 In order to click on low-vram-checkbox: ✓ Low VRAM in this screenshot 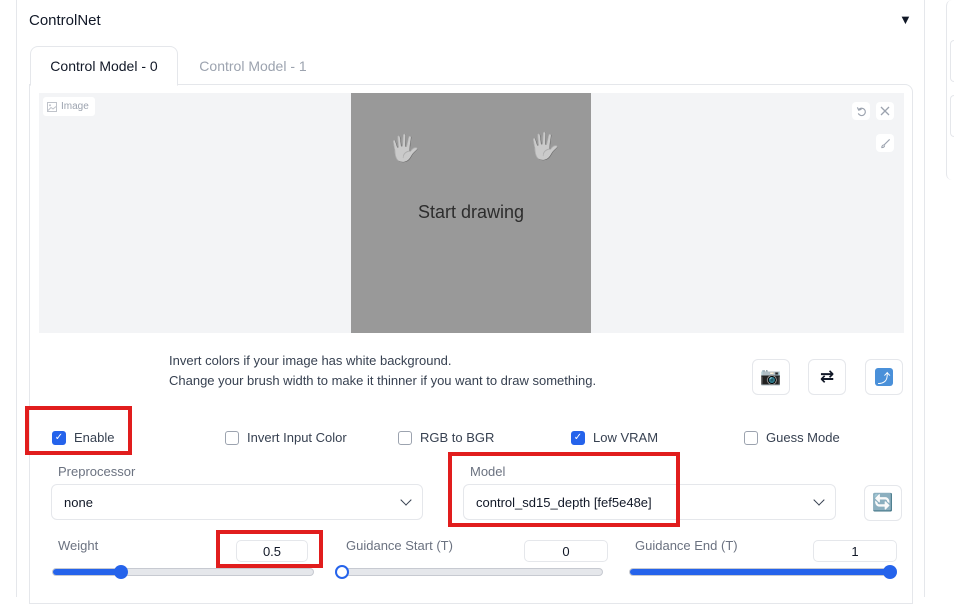, I will do `click(614, 437)`.